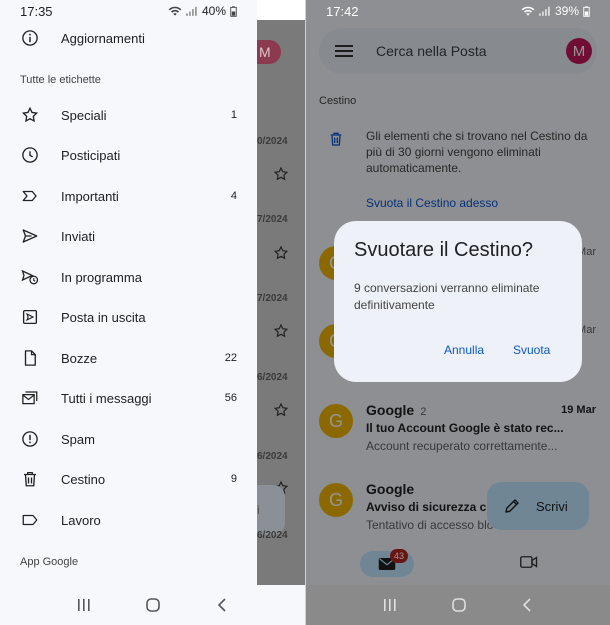 The image size is (610, 625). Describe the element at coordinates (91, 155) in the screenshot. I see `drawer-item-label: Posticipati` at that location.